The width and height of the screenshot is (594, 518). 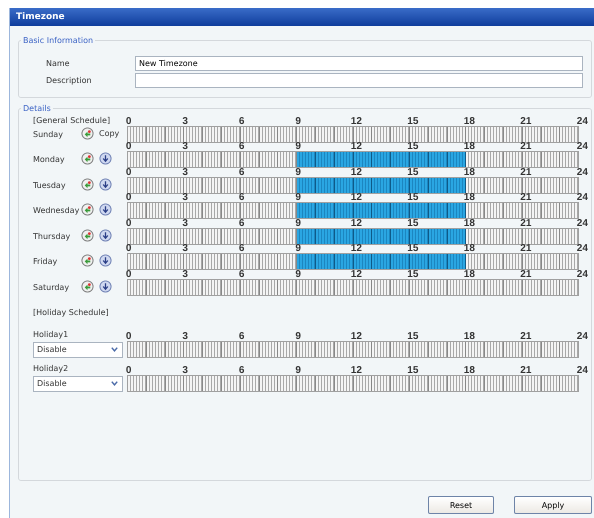 What do you see at coordinates (78, 350) in the screenshot?
I see `holiday-select: Disable` at bounding box center [78, 350].